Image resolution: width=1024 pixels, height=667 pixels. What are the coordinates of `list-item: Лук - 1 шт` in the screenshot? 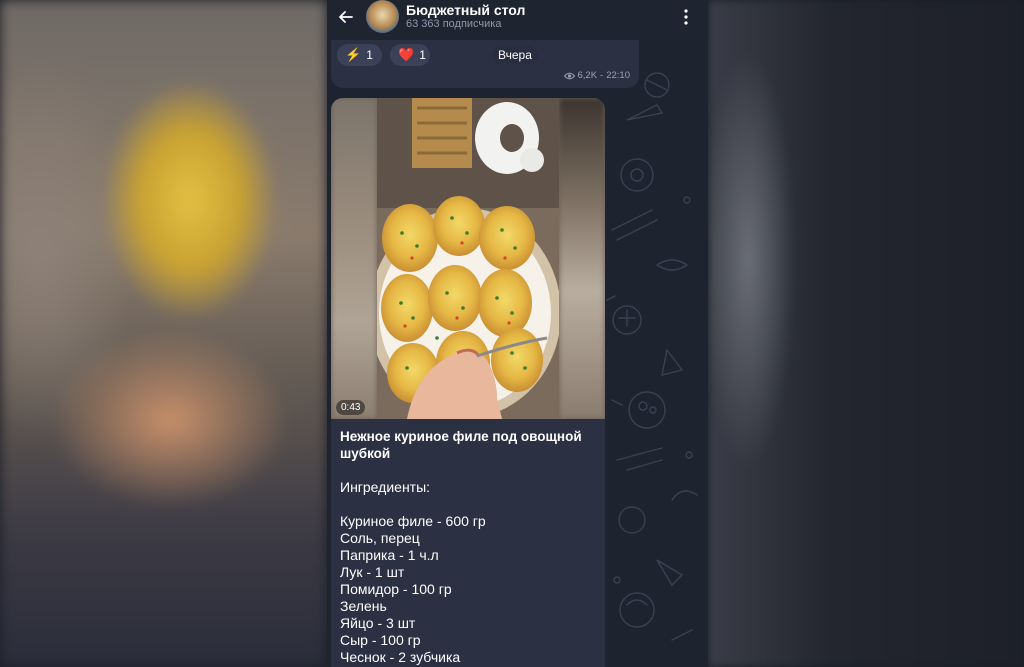 It's located at (372, 572).